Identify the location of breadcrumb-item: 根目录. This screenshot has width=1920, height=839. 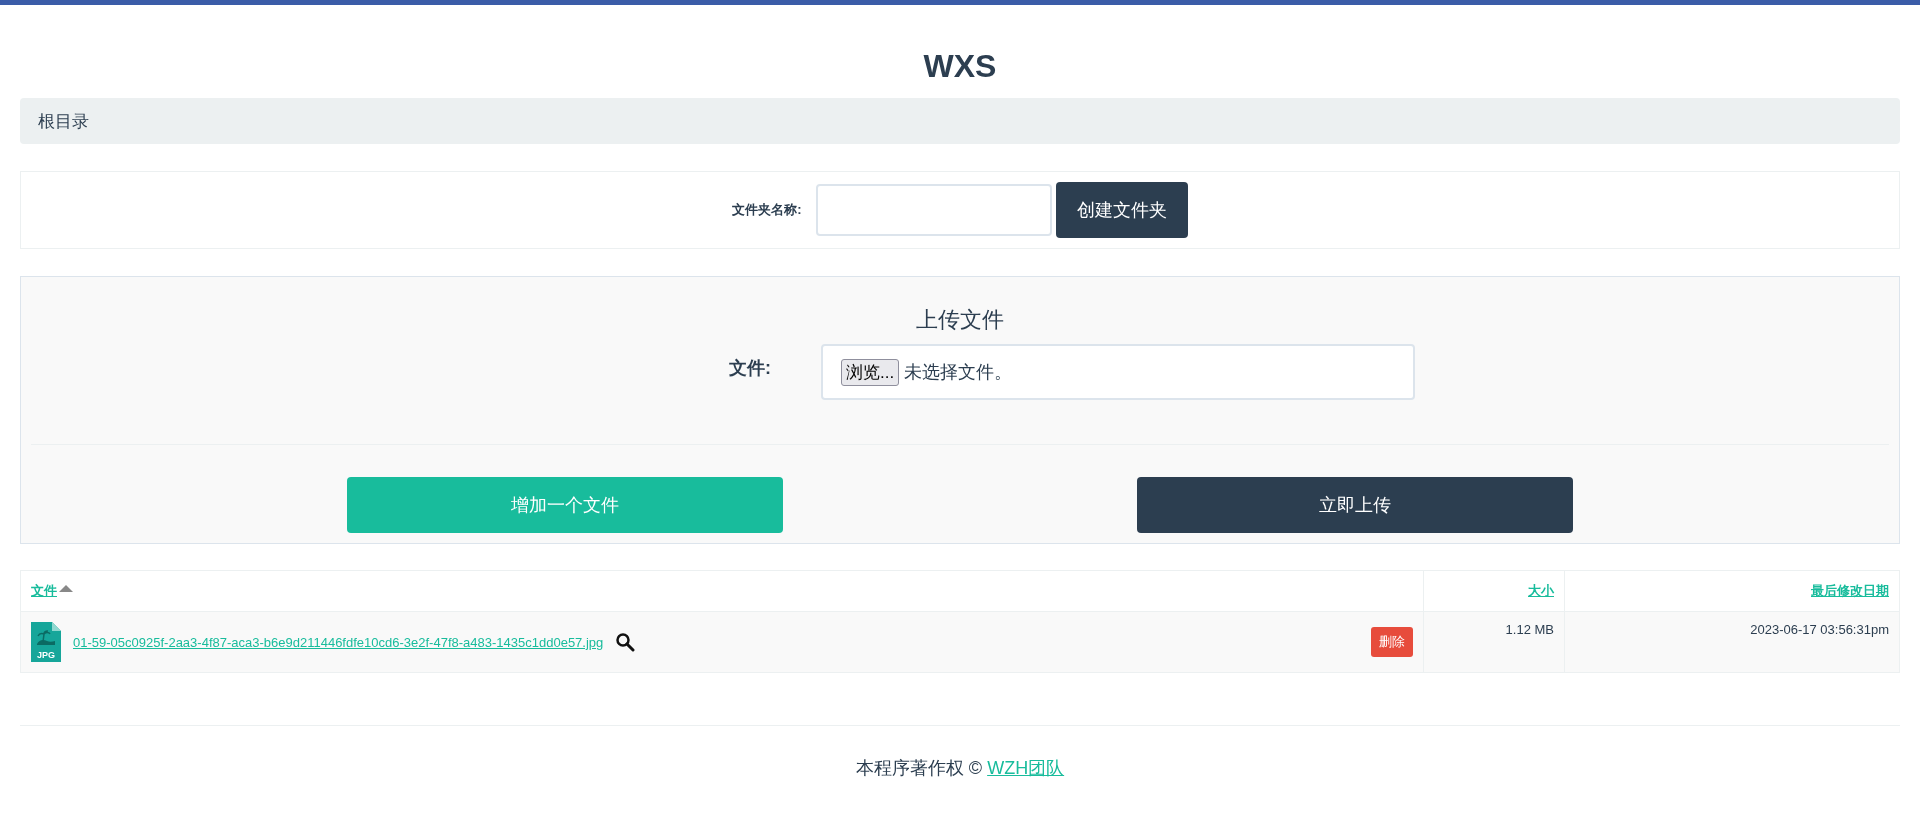
(63, 121).